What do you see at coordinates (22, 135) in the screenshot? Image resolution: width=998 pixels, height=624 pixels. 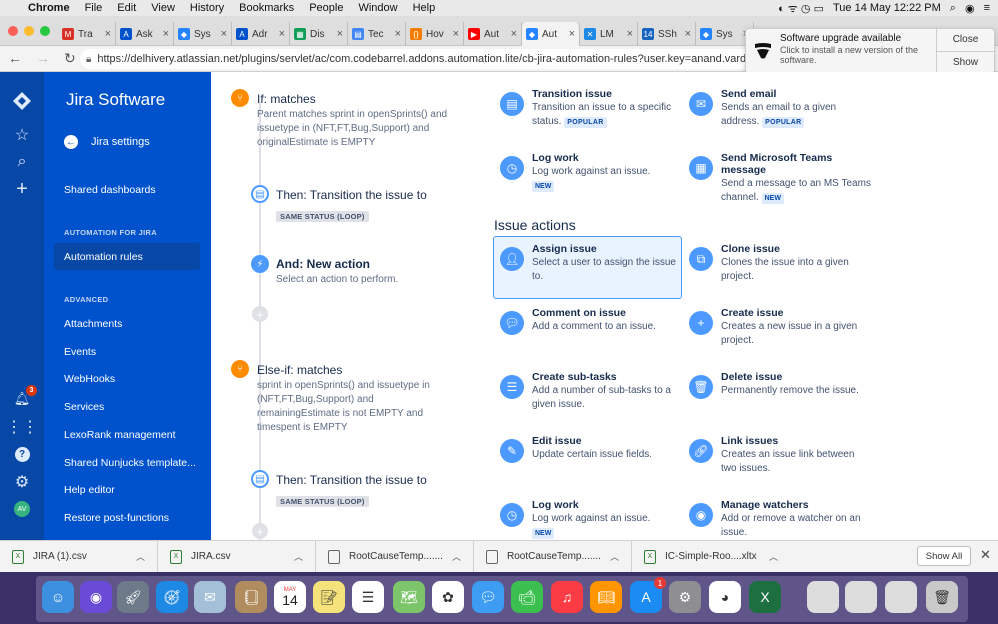 I see `star-icon: ☆` at bounding box center [22, 135].